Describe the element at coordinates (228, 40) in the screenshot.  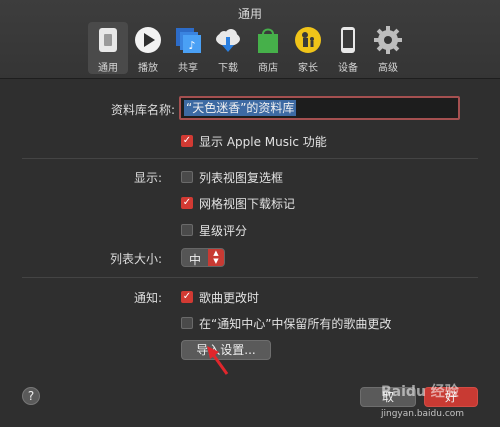
I see `download-cloud-icon` at that location.